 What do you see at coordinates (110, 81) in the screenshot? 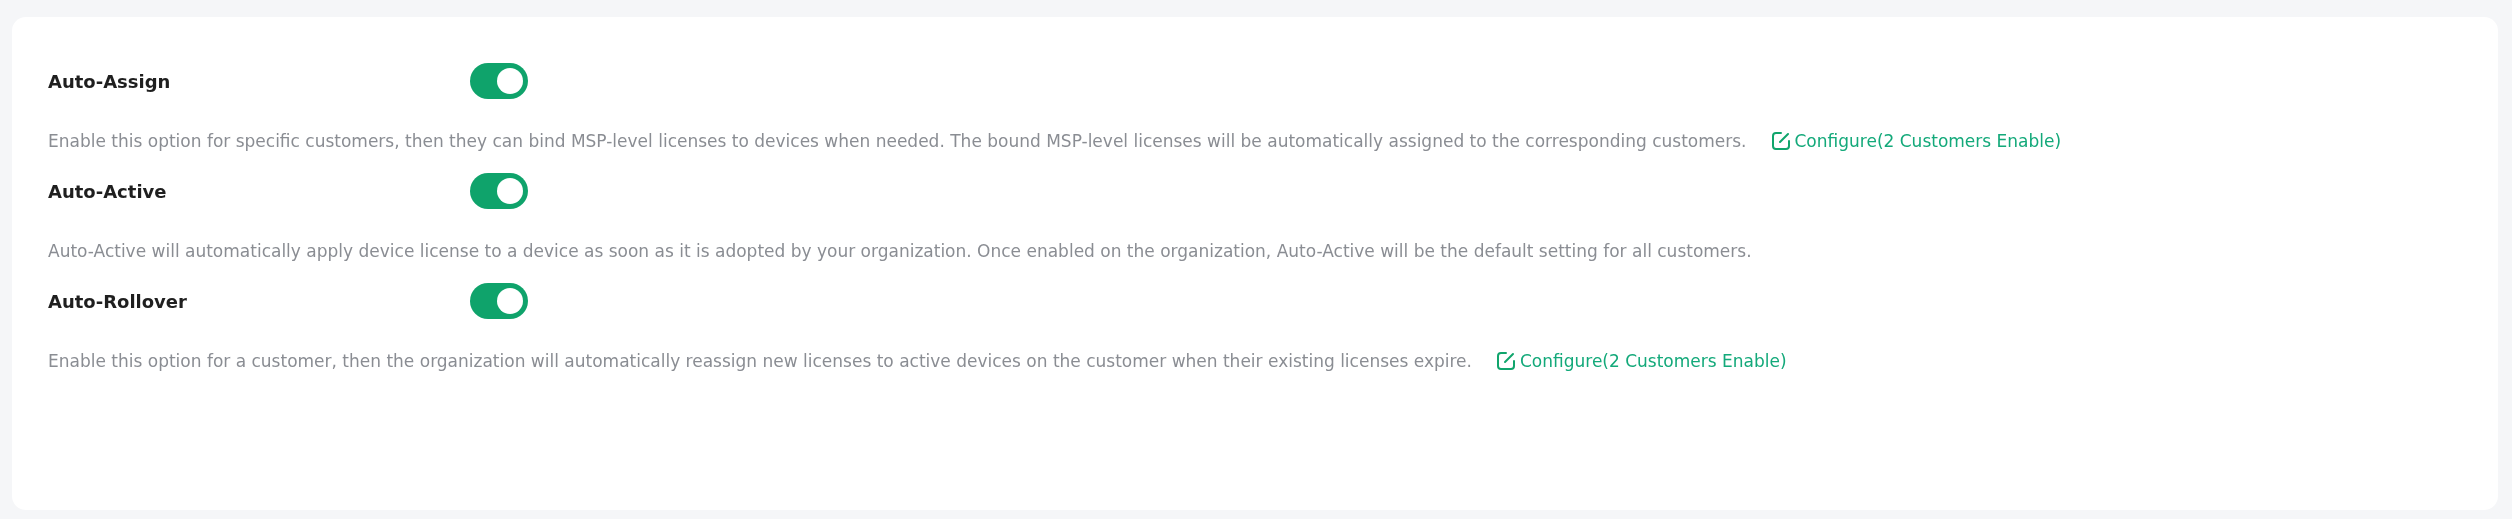
I see `setting-title: Auto-Assign` at bounding box center [110, 81].